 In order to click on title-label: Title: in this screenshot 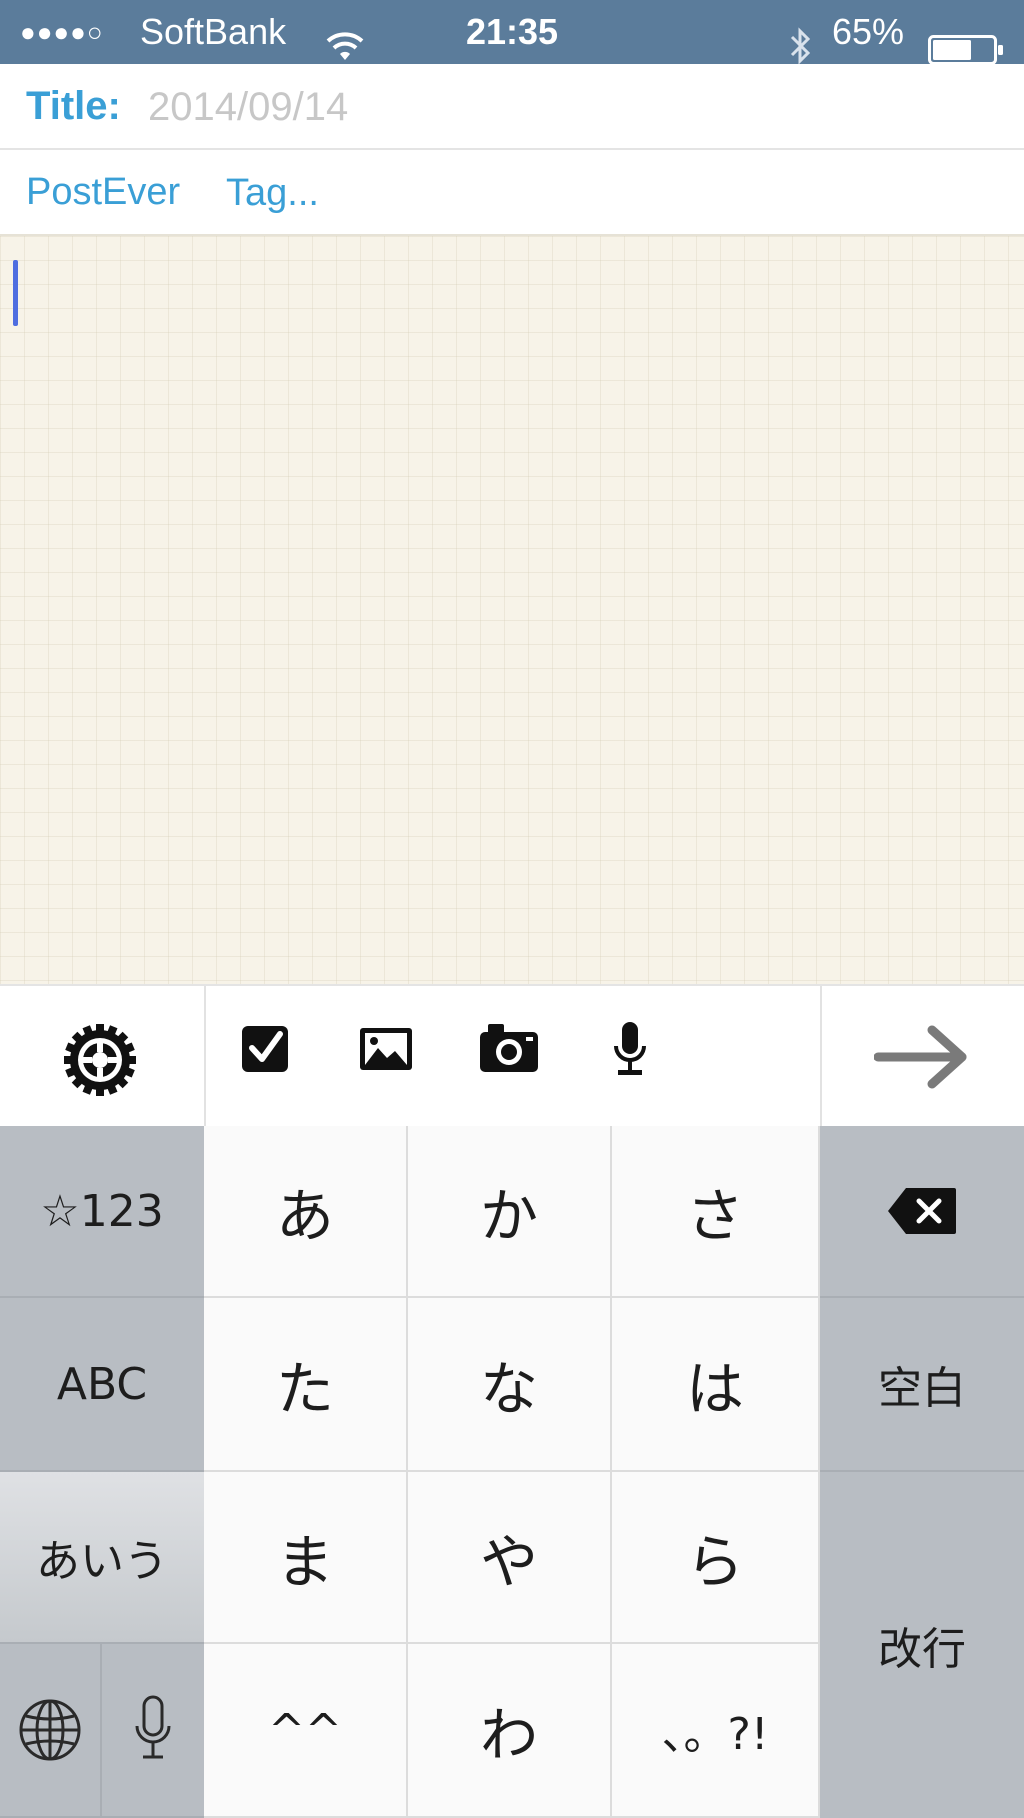, I will do `click(73, 106)`.